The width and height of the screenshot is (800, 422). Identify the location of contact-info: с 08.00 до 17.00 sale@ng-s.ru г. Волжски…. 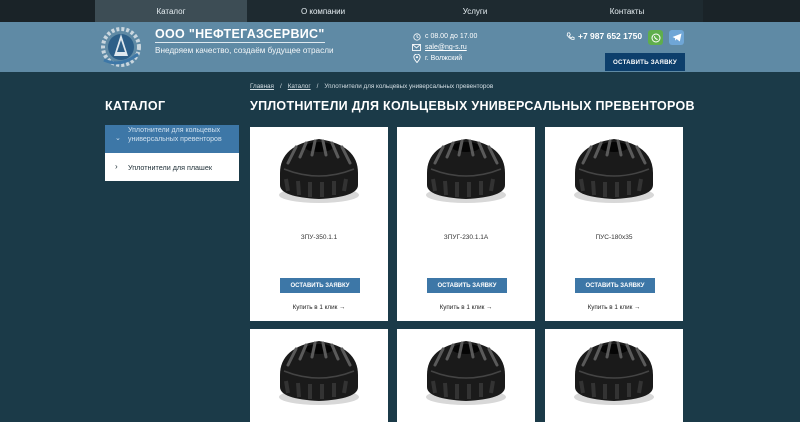
(444, 47).